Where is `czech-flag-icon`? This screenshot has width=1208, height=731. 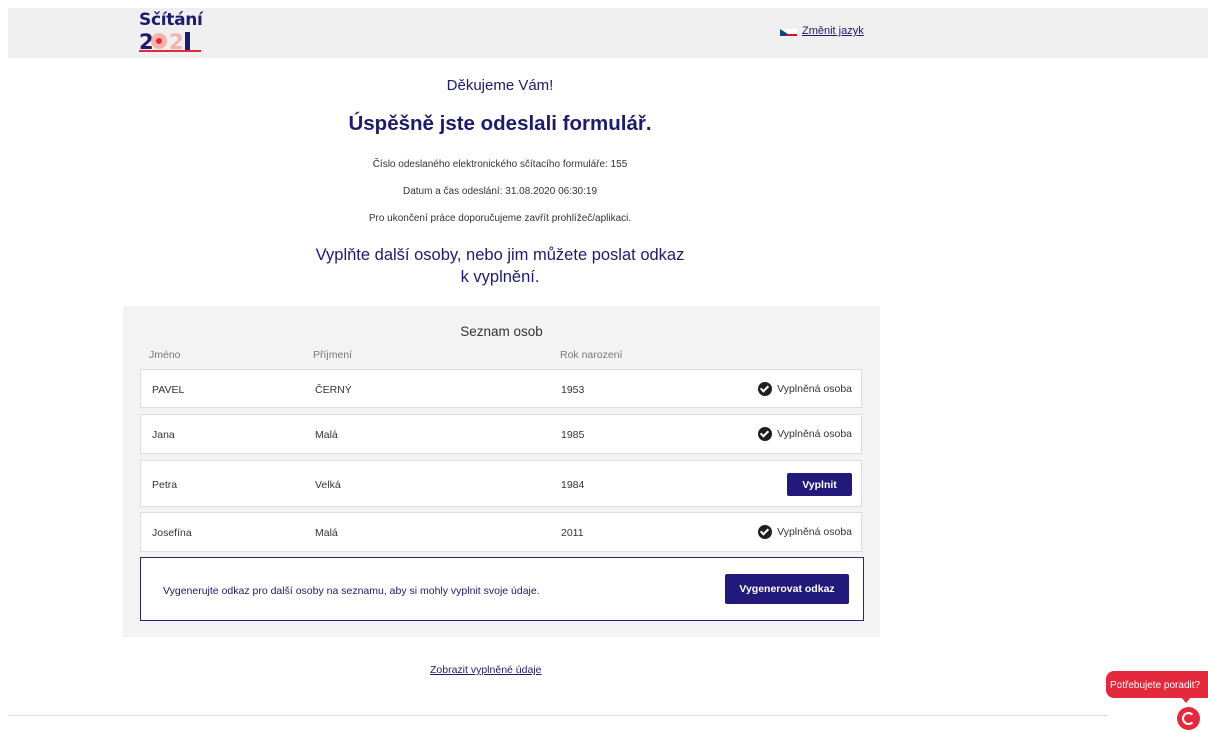 czech-flag-icon is located at coordinates (788, 31).